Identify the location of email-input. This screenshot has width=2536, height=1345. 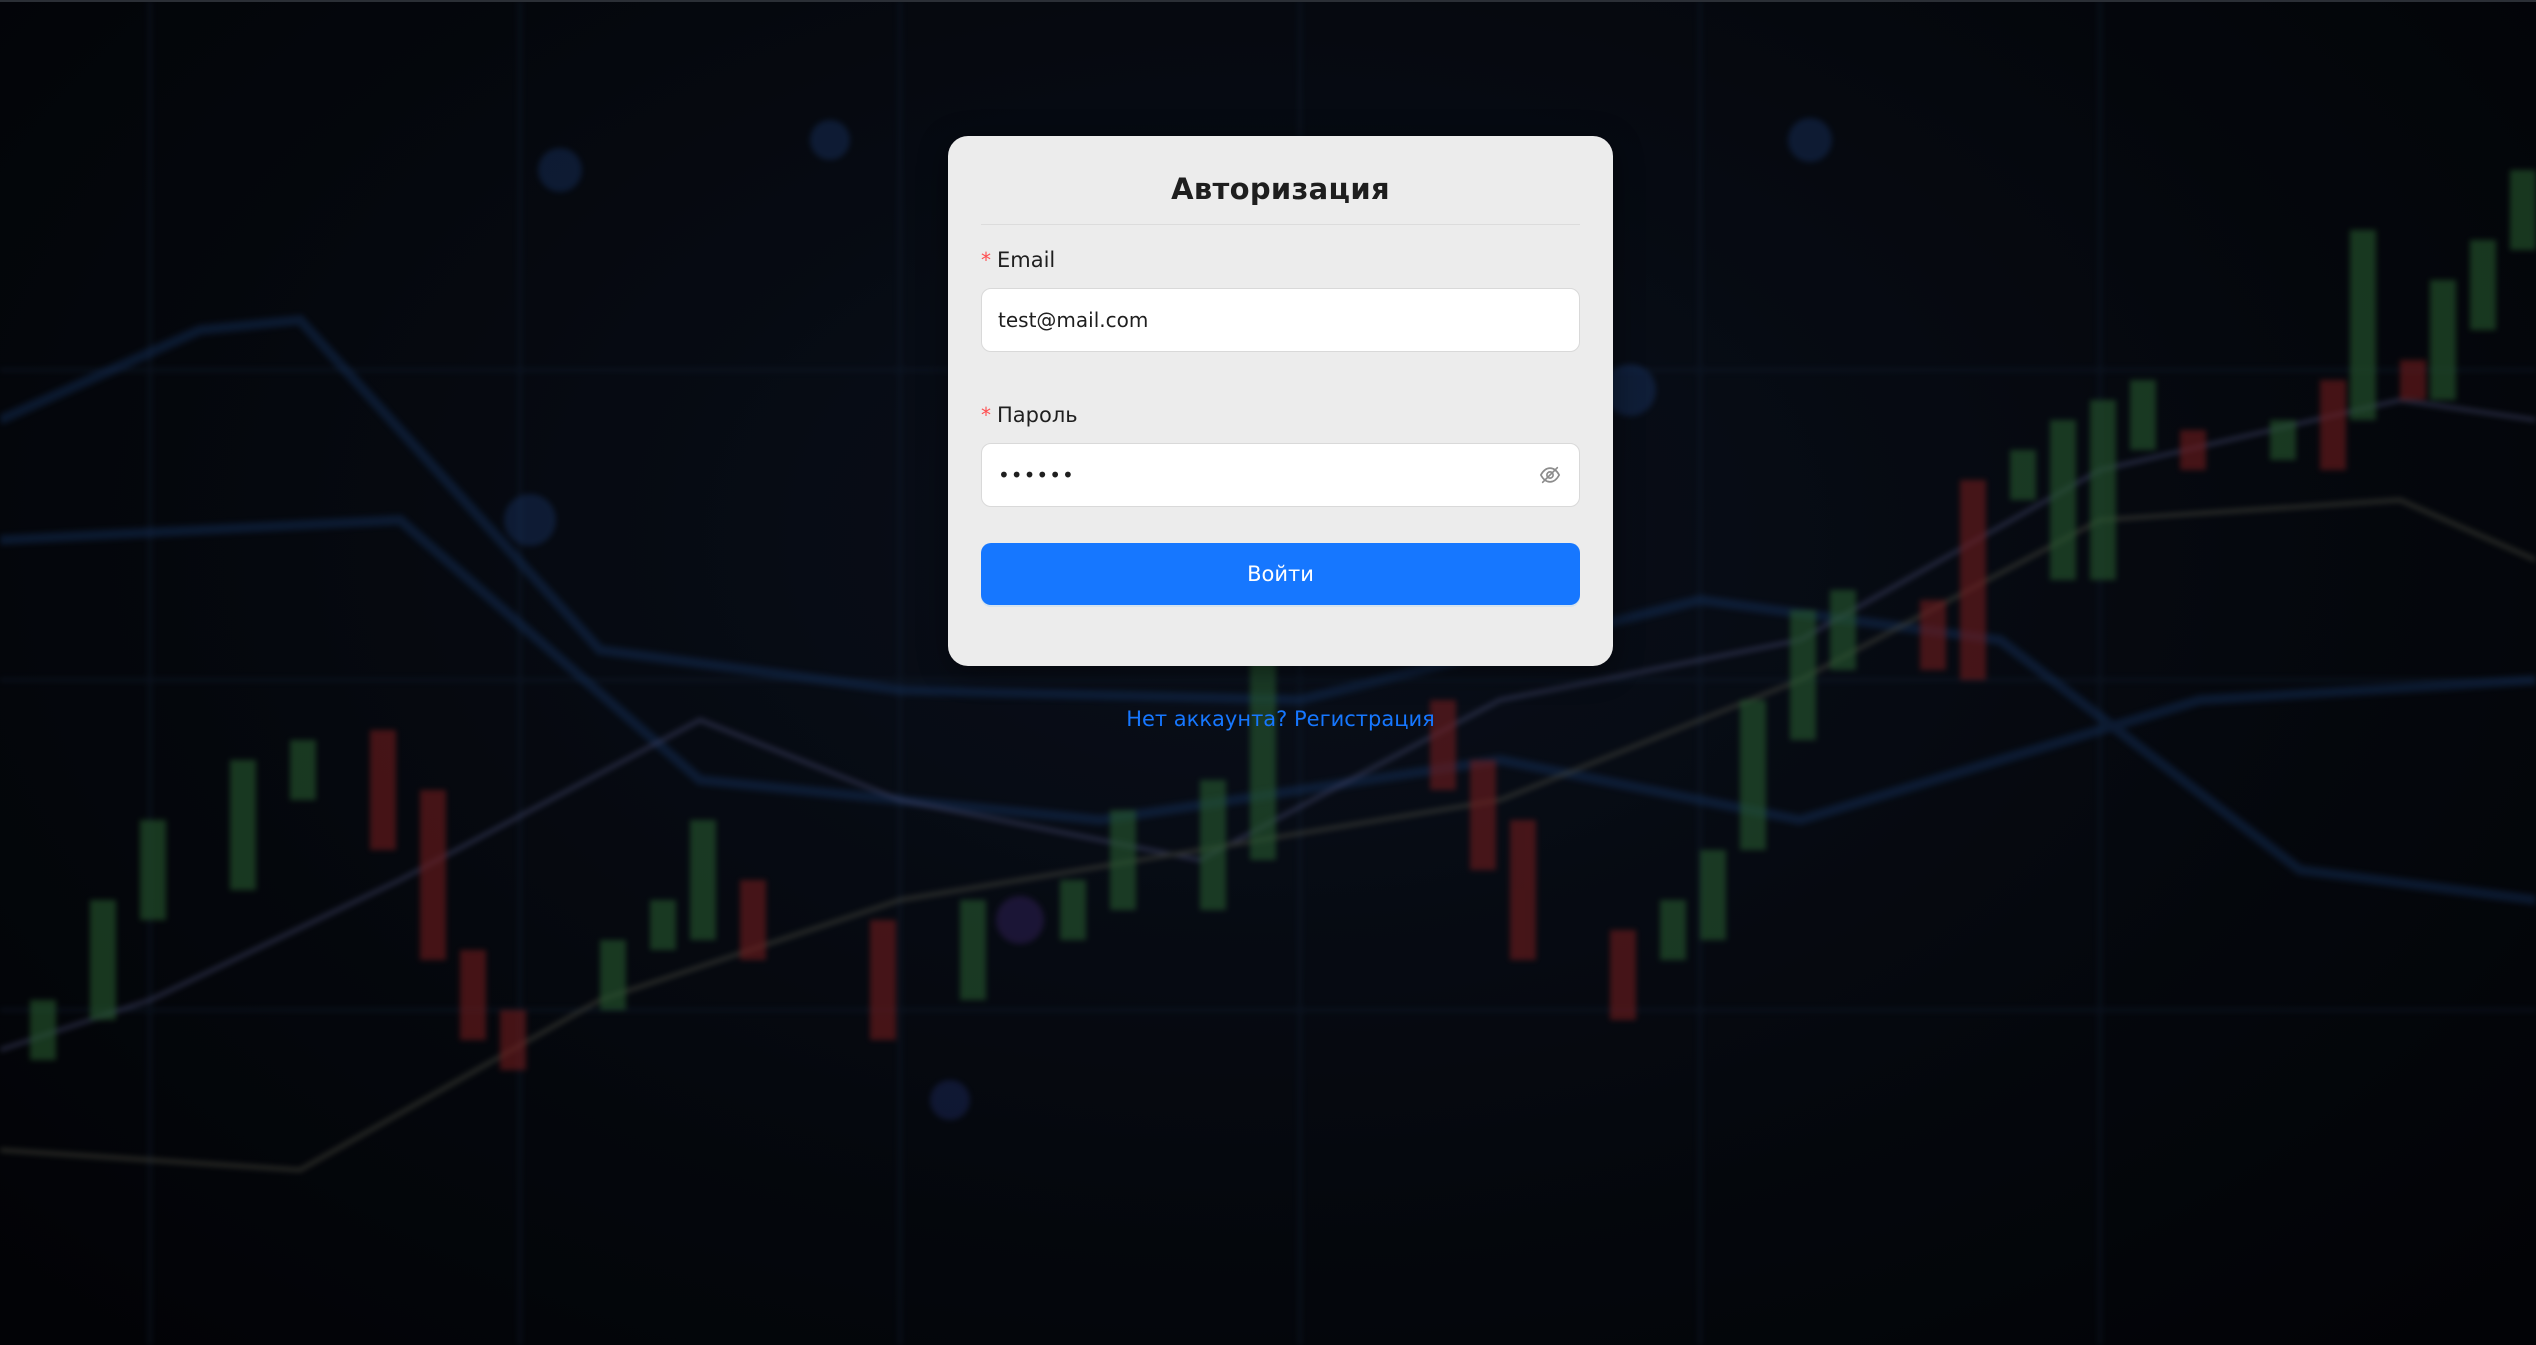
(1280, 320).